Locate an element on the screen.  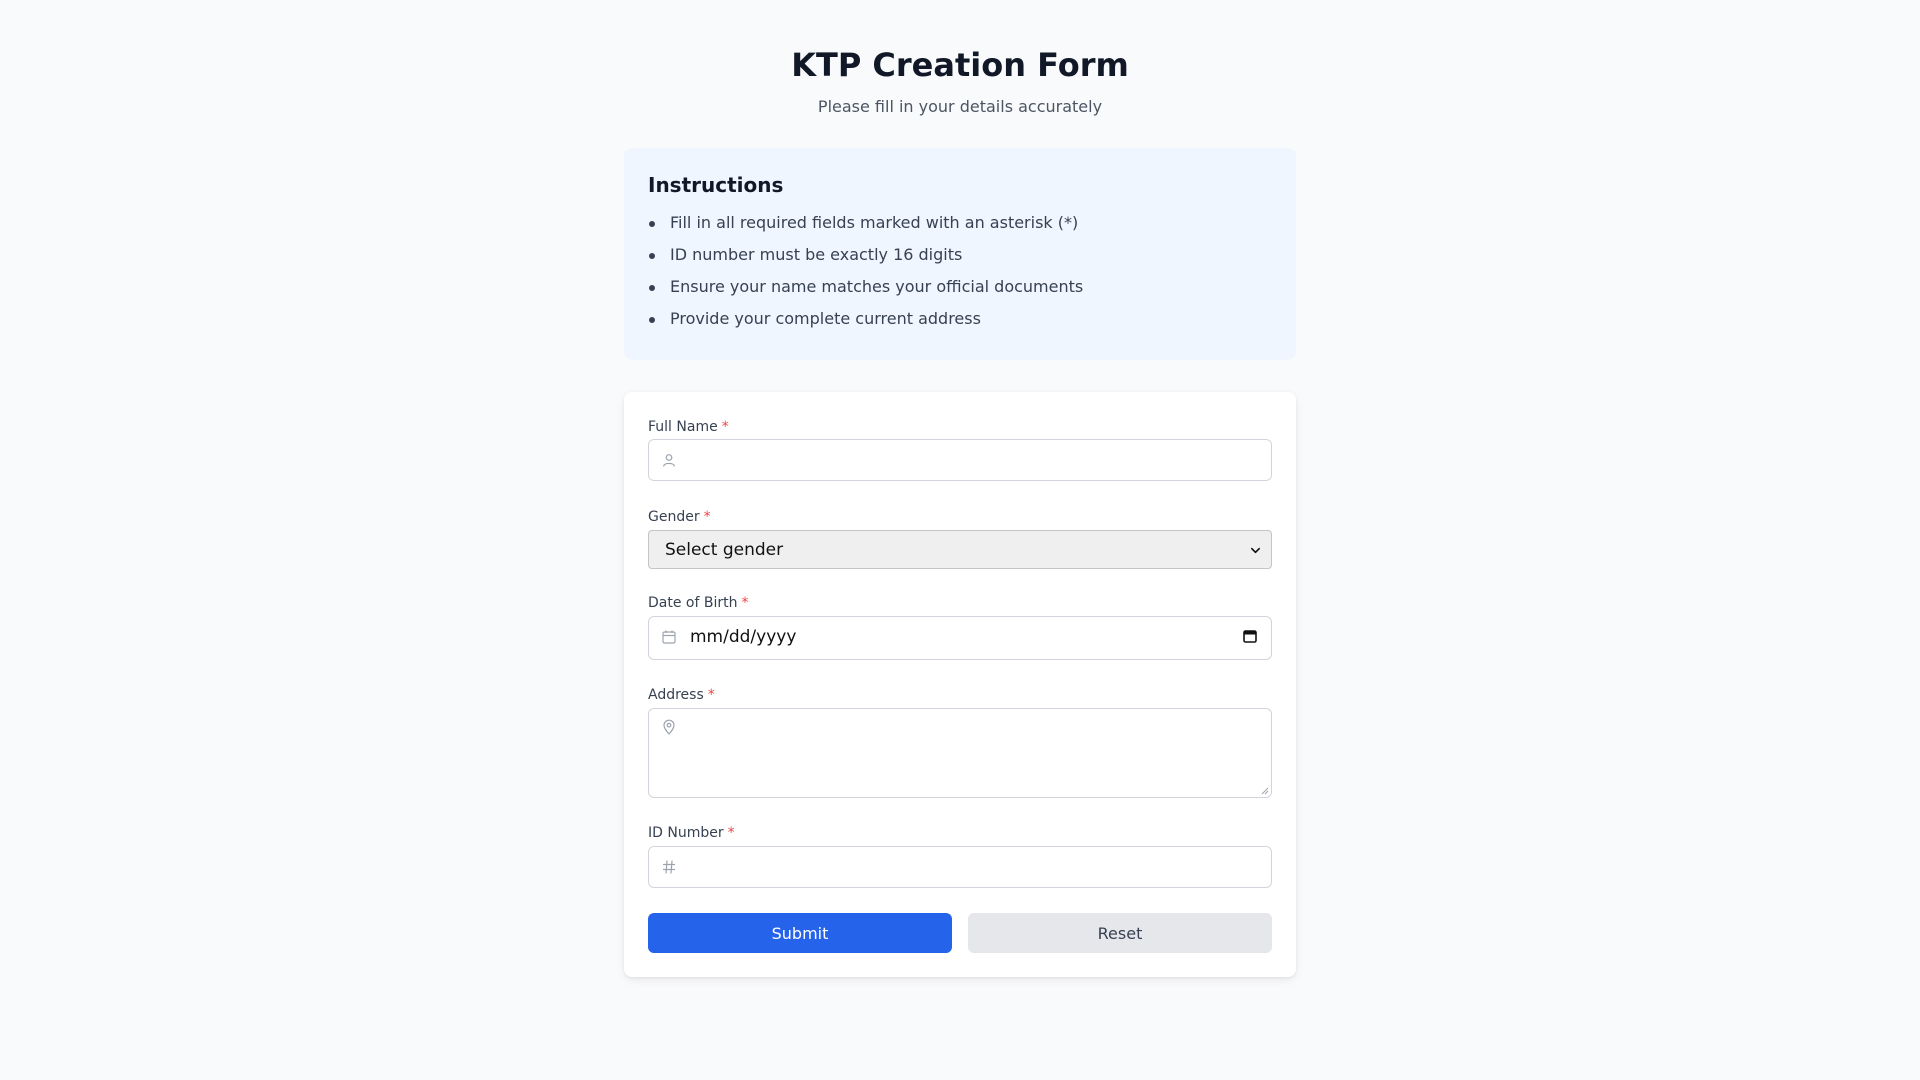
dob-label: Date of Birth * is located at coordinates (698, 603).